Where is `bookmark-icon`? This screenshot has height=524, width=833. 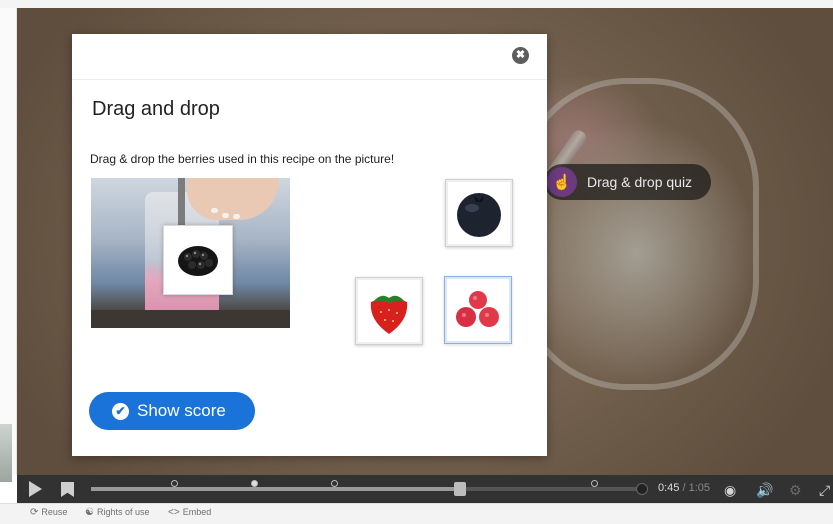 bookmark-icon is located at coordinates (67, 489).